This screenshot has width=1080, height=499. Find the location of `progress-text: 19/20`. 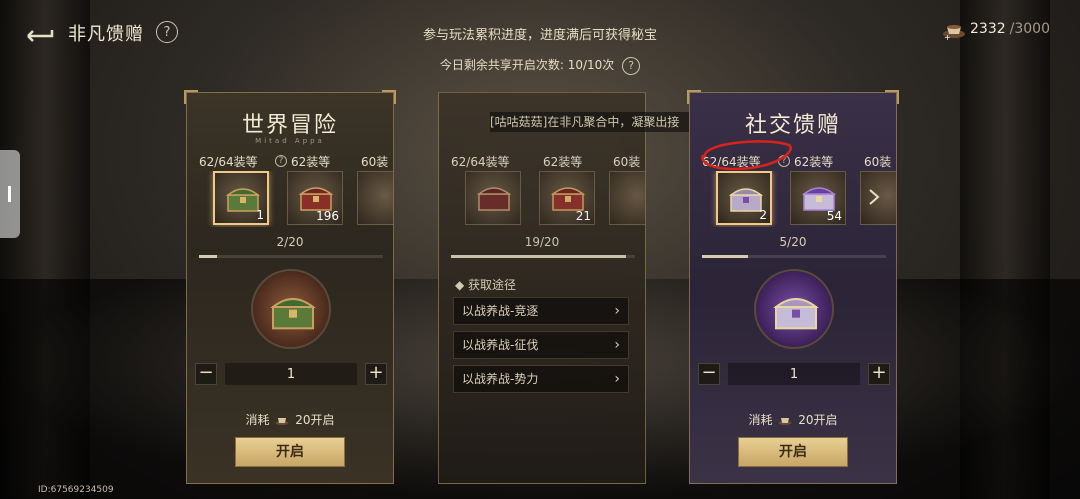

progress-text: 19/20 is located at coordinates (542, 242).